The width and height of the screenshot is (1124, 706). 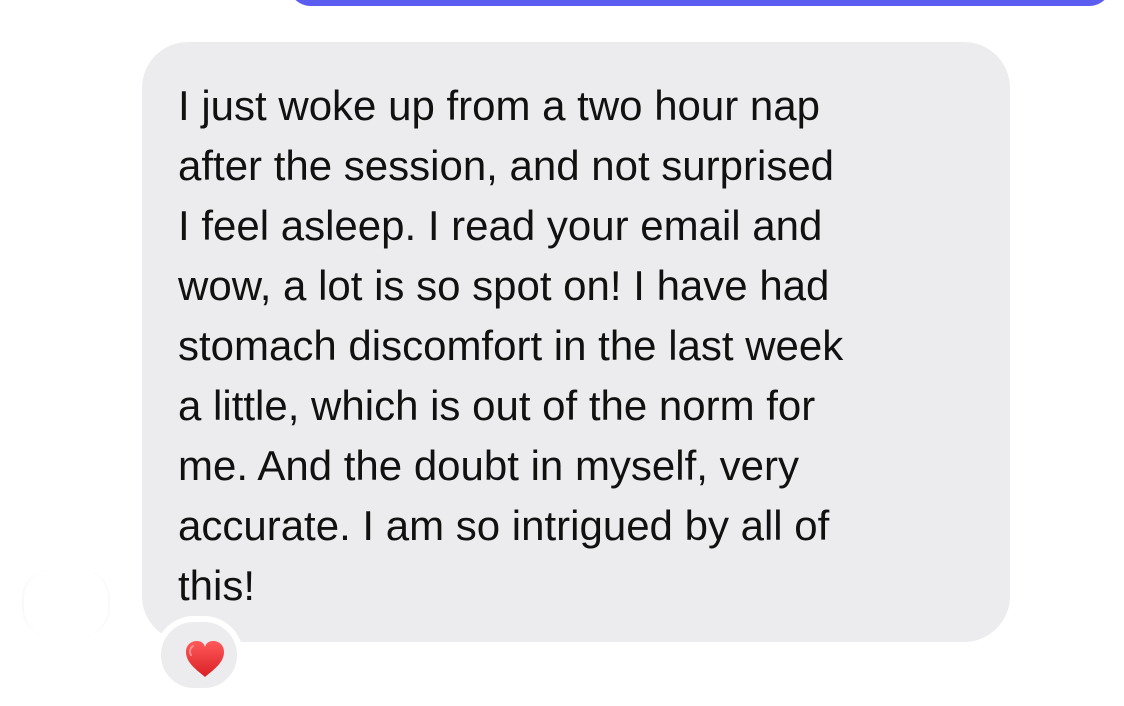 I want to click on heart-icon, so click(x=205, y=659).